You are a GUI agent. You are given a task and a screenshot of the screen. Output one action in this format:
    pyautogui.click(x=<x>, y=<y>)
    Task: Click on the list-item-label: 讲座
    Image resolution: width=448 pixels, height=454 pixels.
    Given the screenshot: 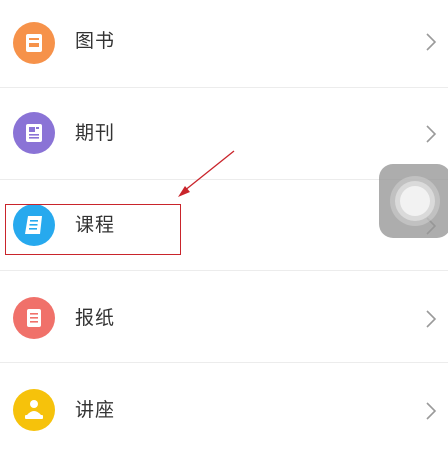 What is the action you would take?
    pyautogui.click(x=95, y=410)
    